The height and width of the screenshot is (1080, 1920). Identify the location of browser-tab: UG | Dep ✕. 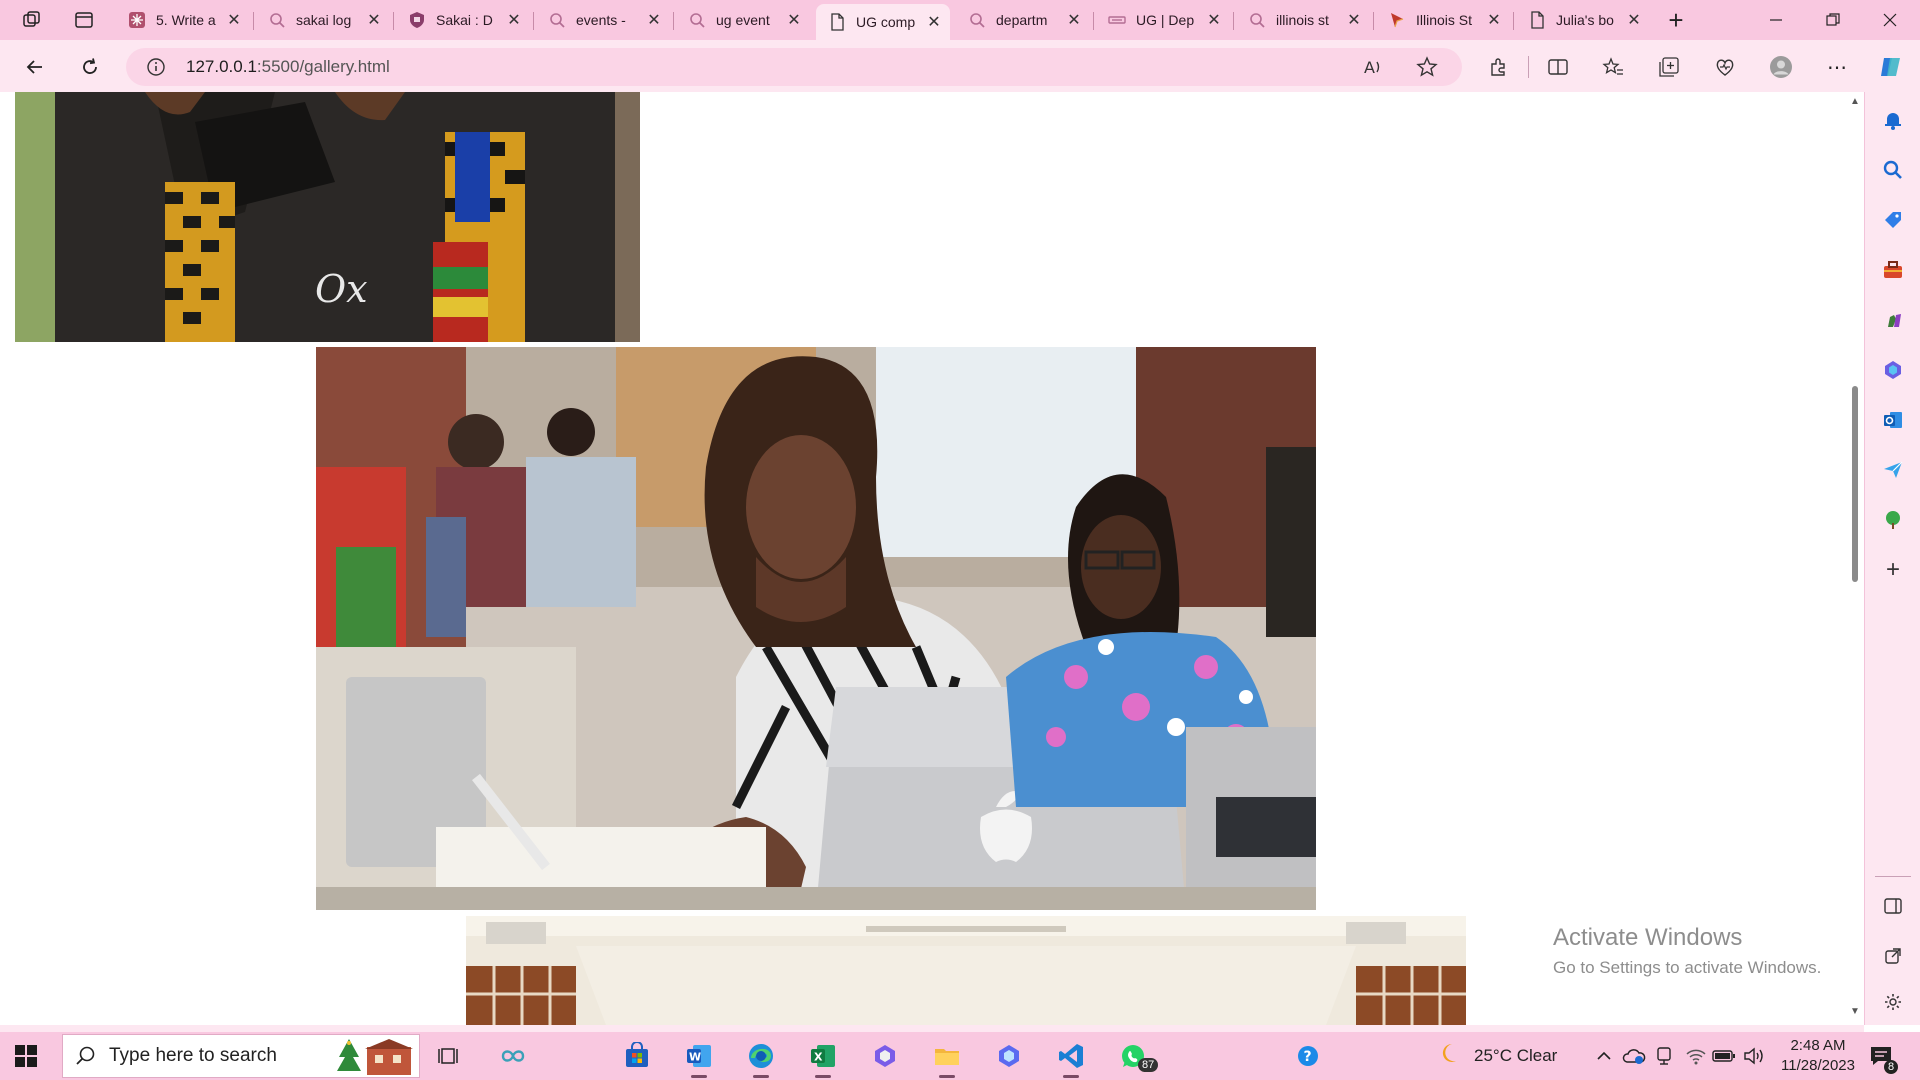
(1163, 20).